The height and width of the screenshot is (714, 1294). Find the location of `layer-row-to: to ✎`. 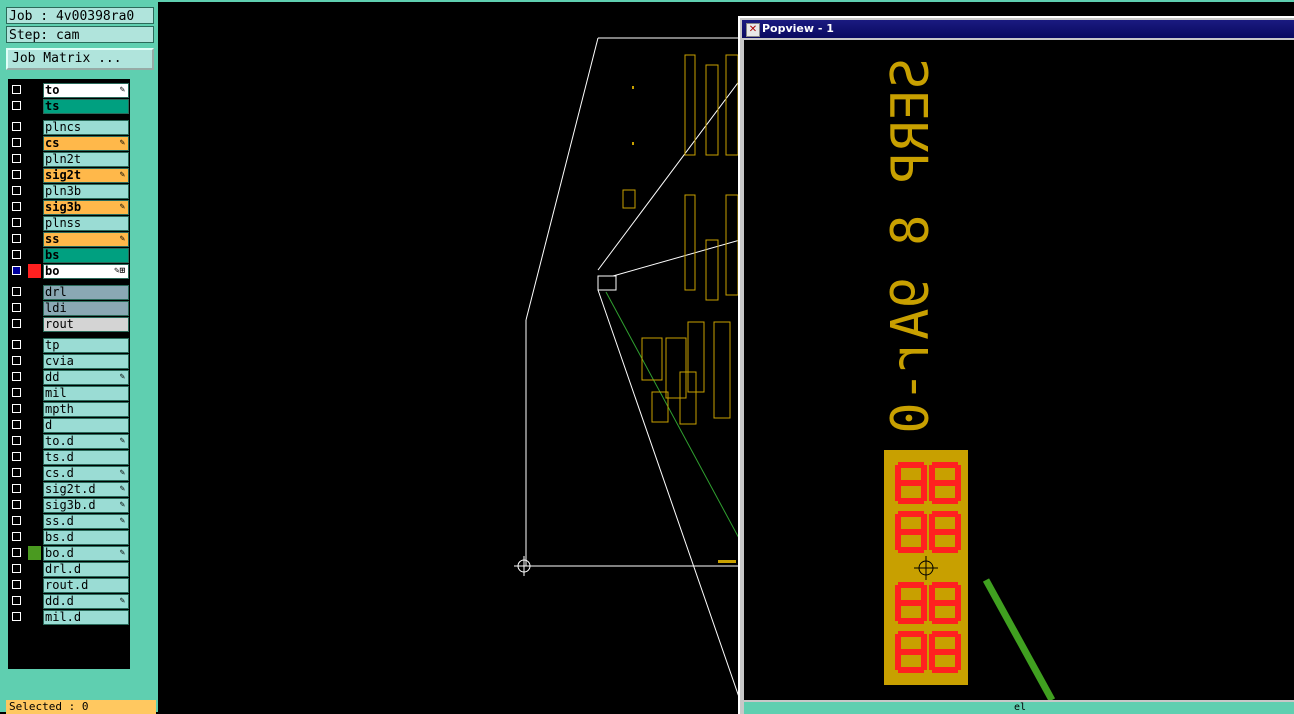

layer-row-to: to ✎ is located at coordinates (69, 90).